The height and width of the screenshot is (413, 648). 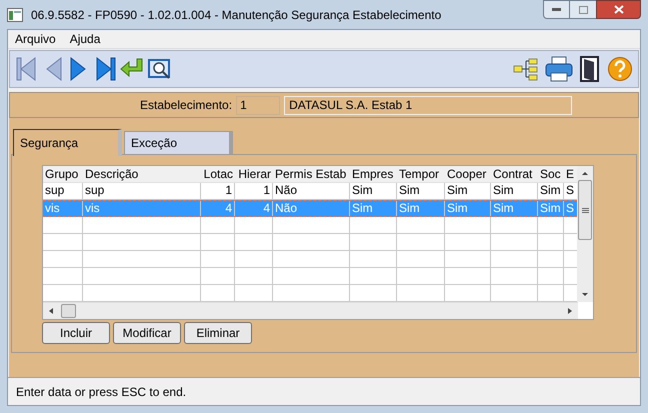 I want to click on action-button: Modificar, so click(x=147, y=333).